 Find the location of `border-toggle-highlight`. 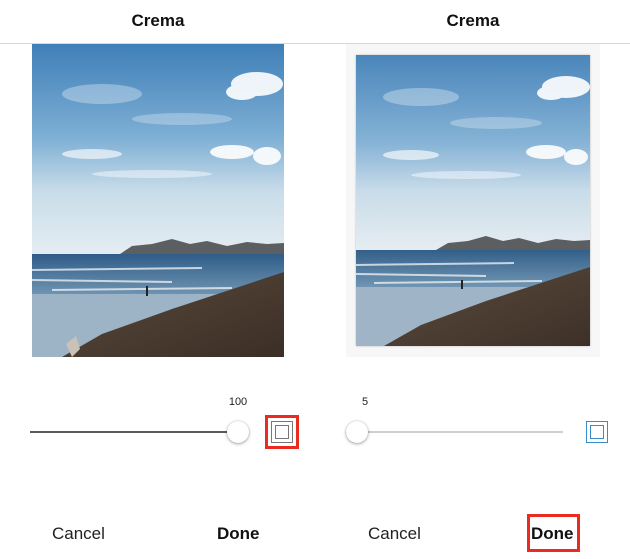

border-toggle-highlight is located at coordinates (282, 432).